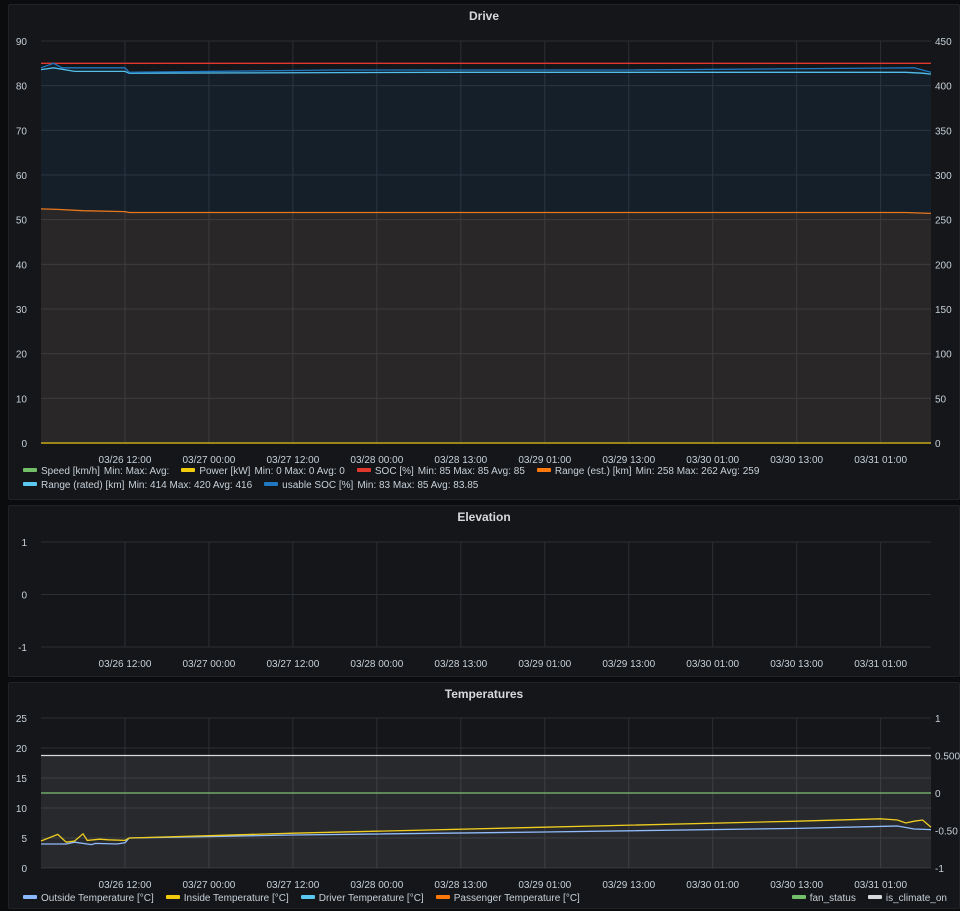 The height and width of the screenshot is (911, 960). What do you see at coordinates (938, 719) in the screenshot?
I see `temperatures-y2-tick-label: 1` at bounding box center [938, 719].